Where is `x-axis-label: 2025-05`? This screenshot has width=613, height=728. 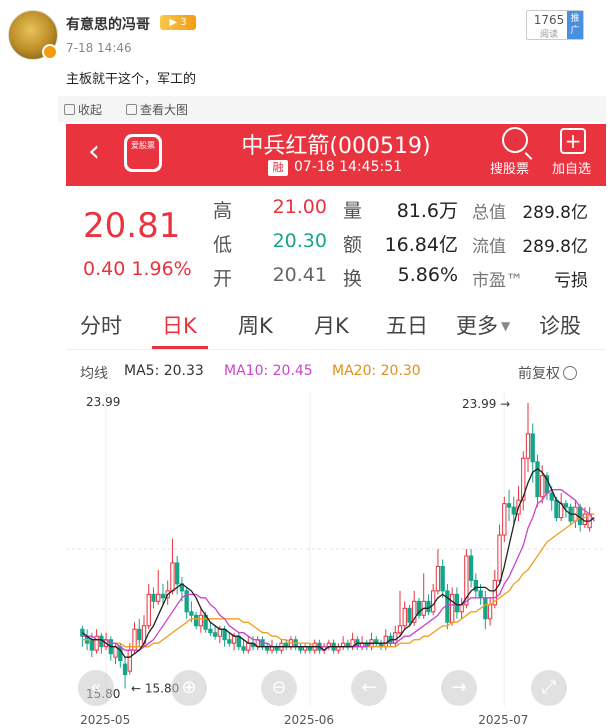 x-axis-label: 2025-05 is located at coordinates (105, 720).